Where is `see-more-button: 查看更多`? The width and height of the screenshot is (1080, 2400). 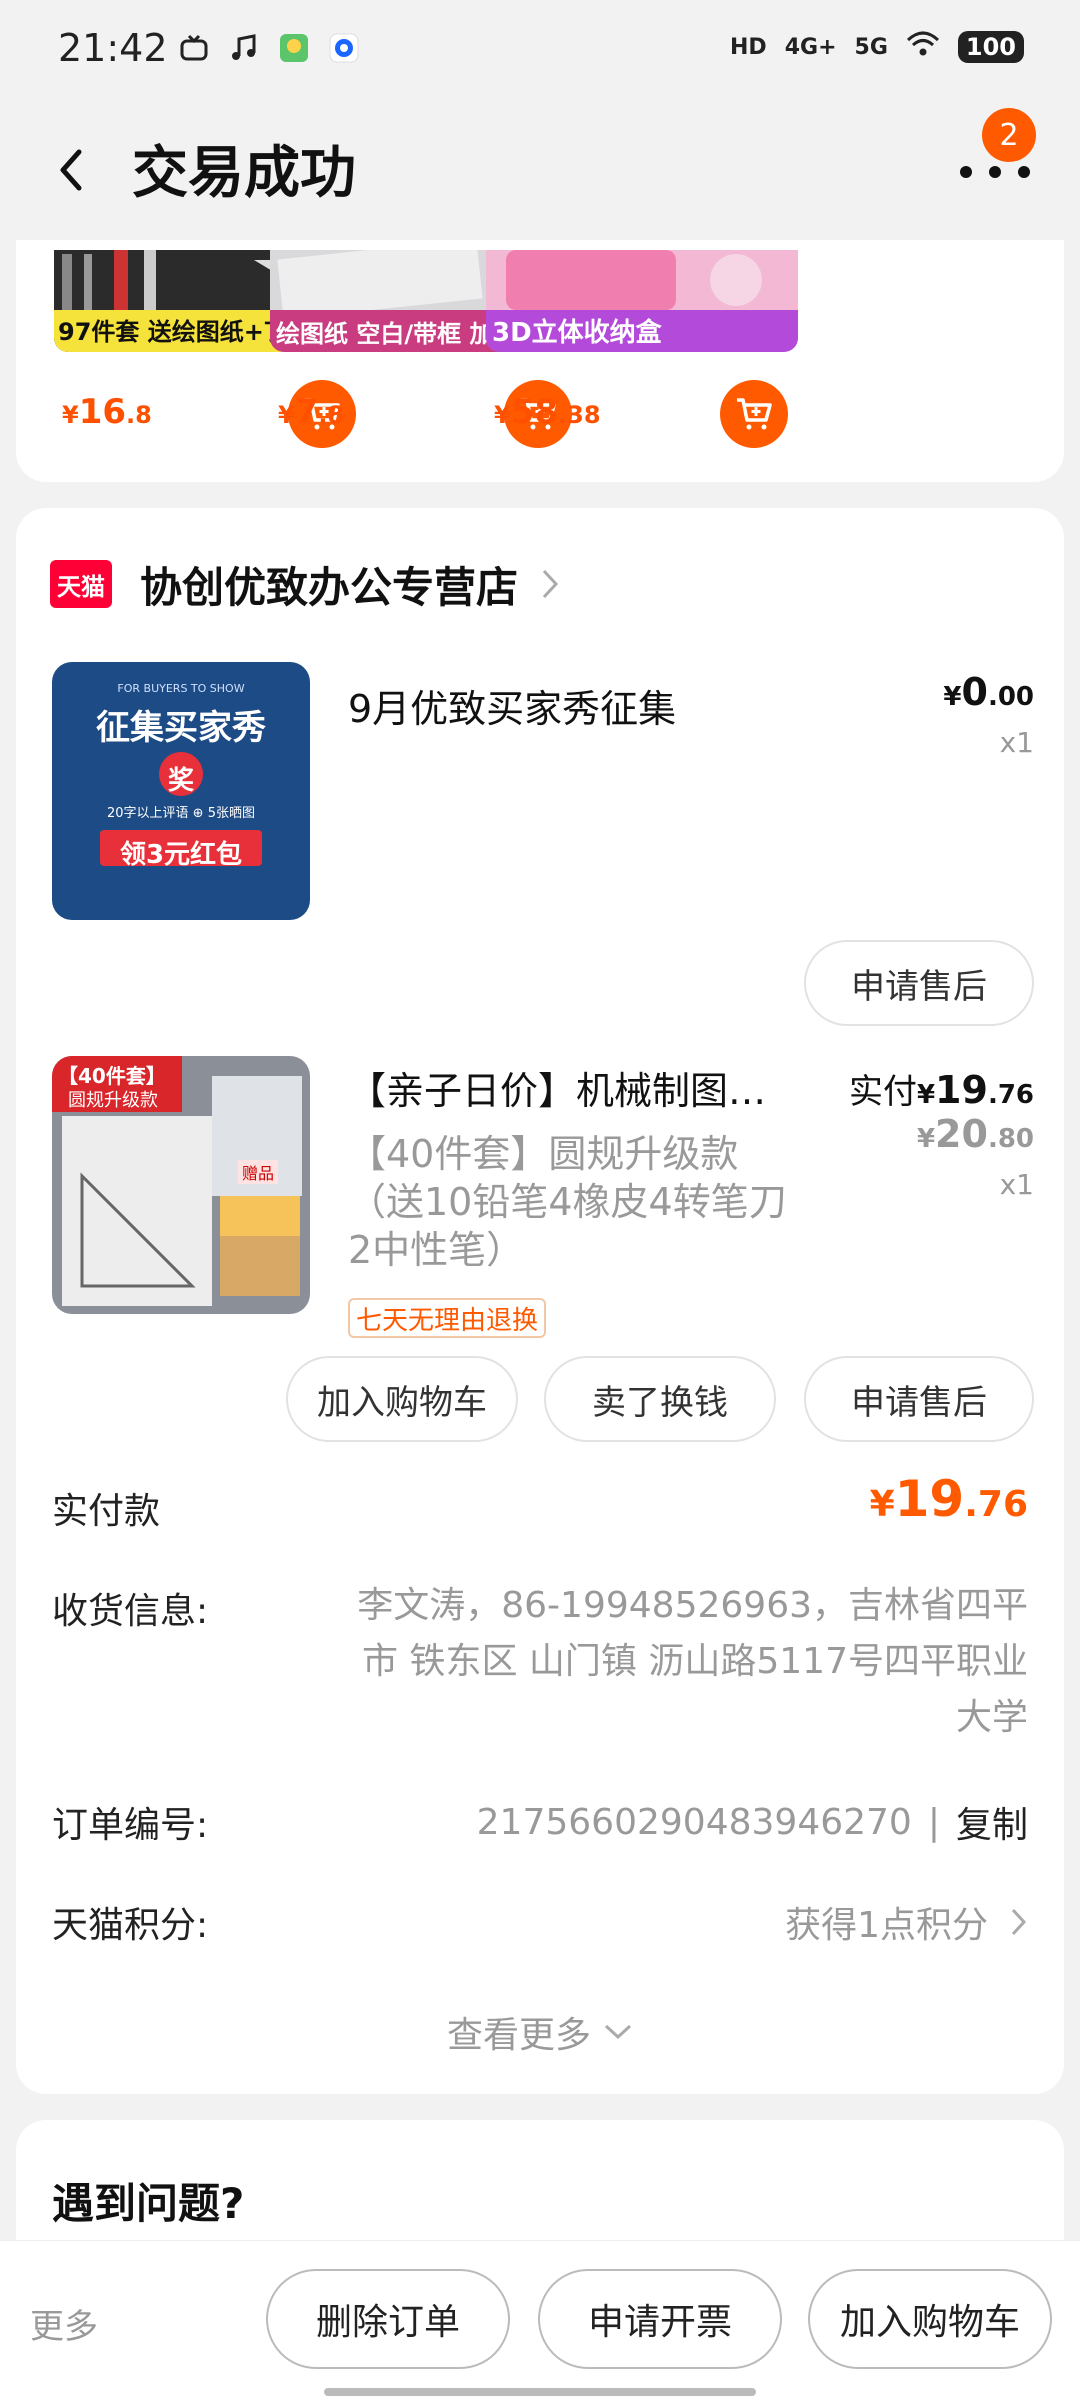
see-more-button: 查看更多 is located at coordinates (540, 2032).